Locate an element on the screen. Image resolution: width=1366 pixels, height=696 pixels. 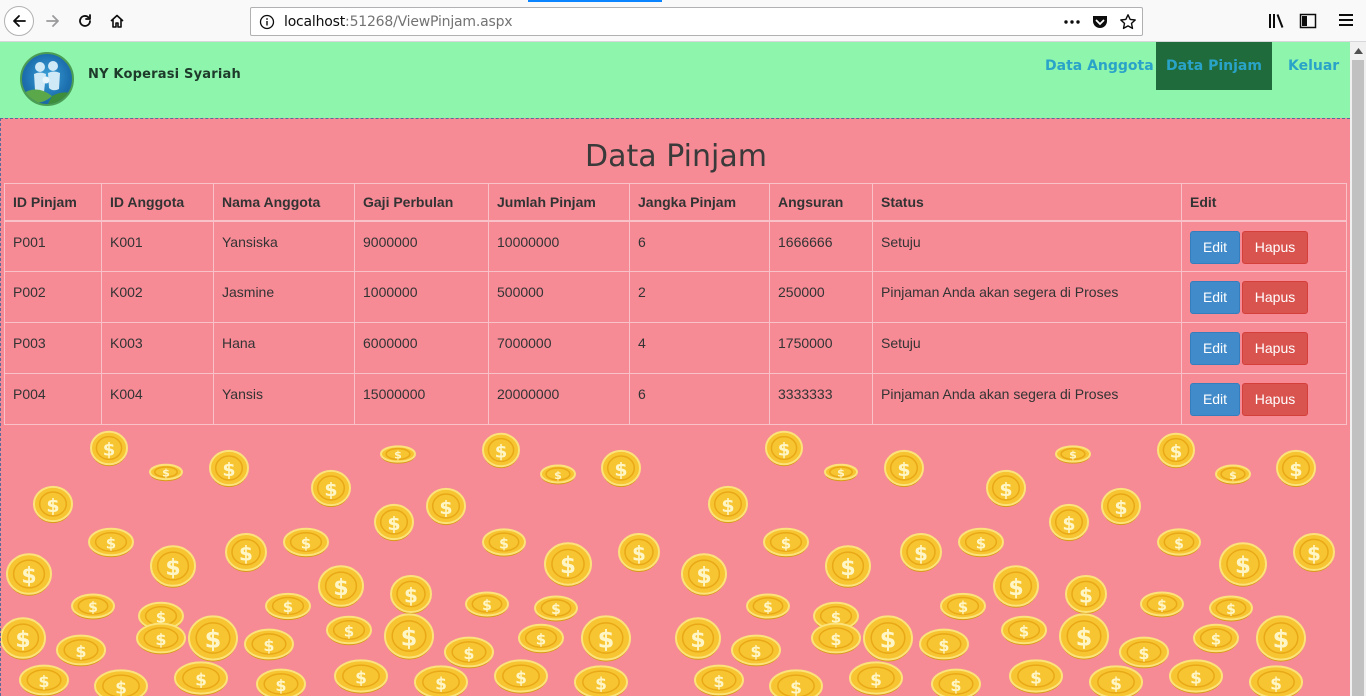
vertical-scrollbar is located at coordinates (1358, 369).